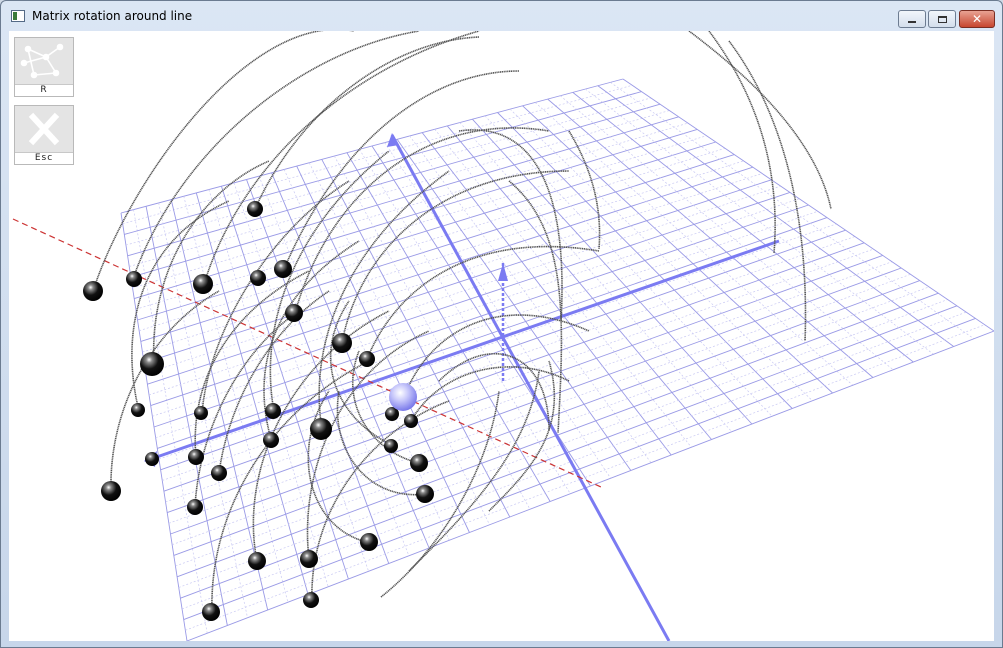 The width and height of the screenshot is (1003, 648). I want to click on axis-arrow, so click(503, 272).